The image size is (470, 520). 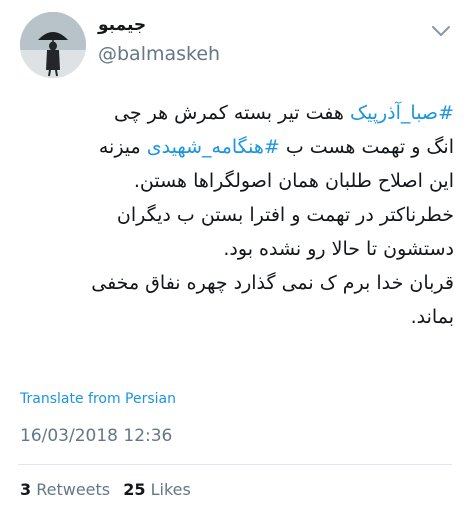 What do you see at coordinates (134, 489) in the screenshot?
I see `likes-count: 25` at bounding box center [134, 489].